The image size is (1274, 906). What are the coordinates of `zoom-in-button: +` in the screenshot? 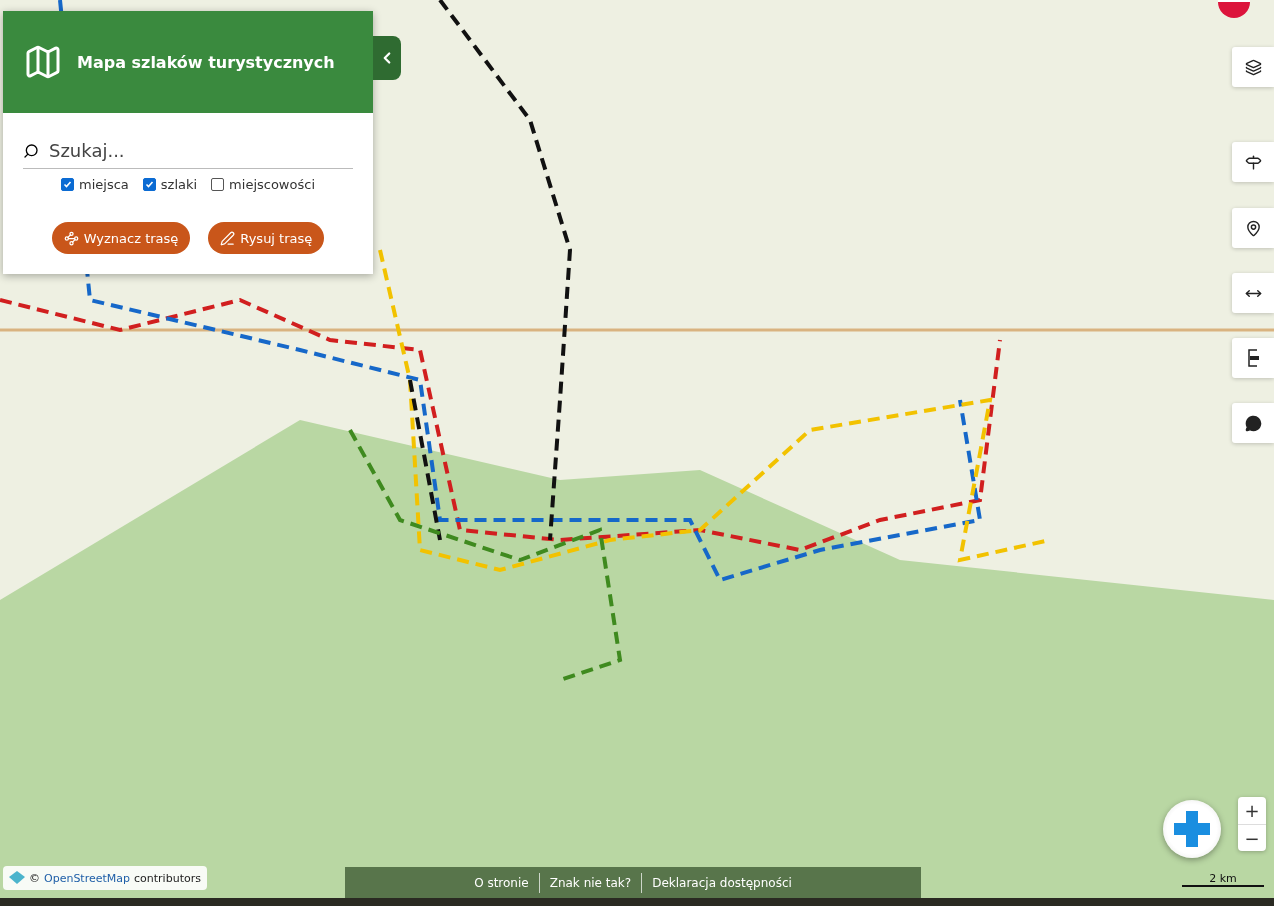 It's located at (1252, 810).